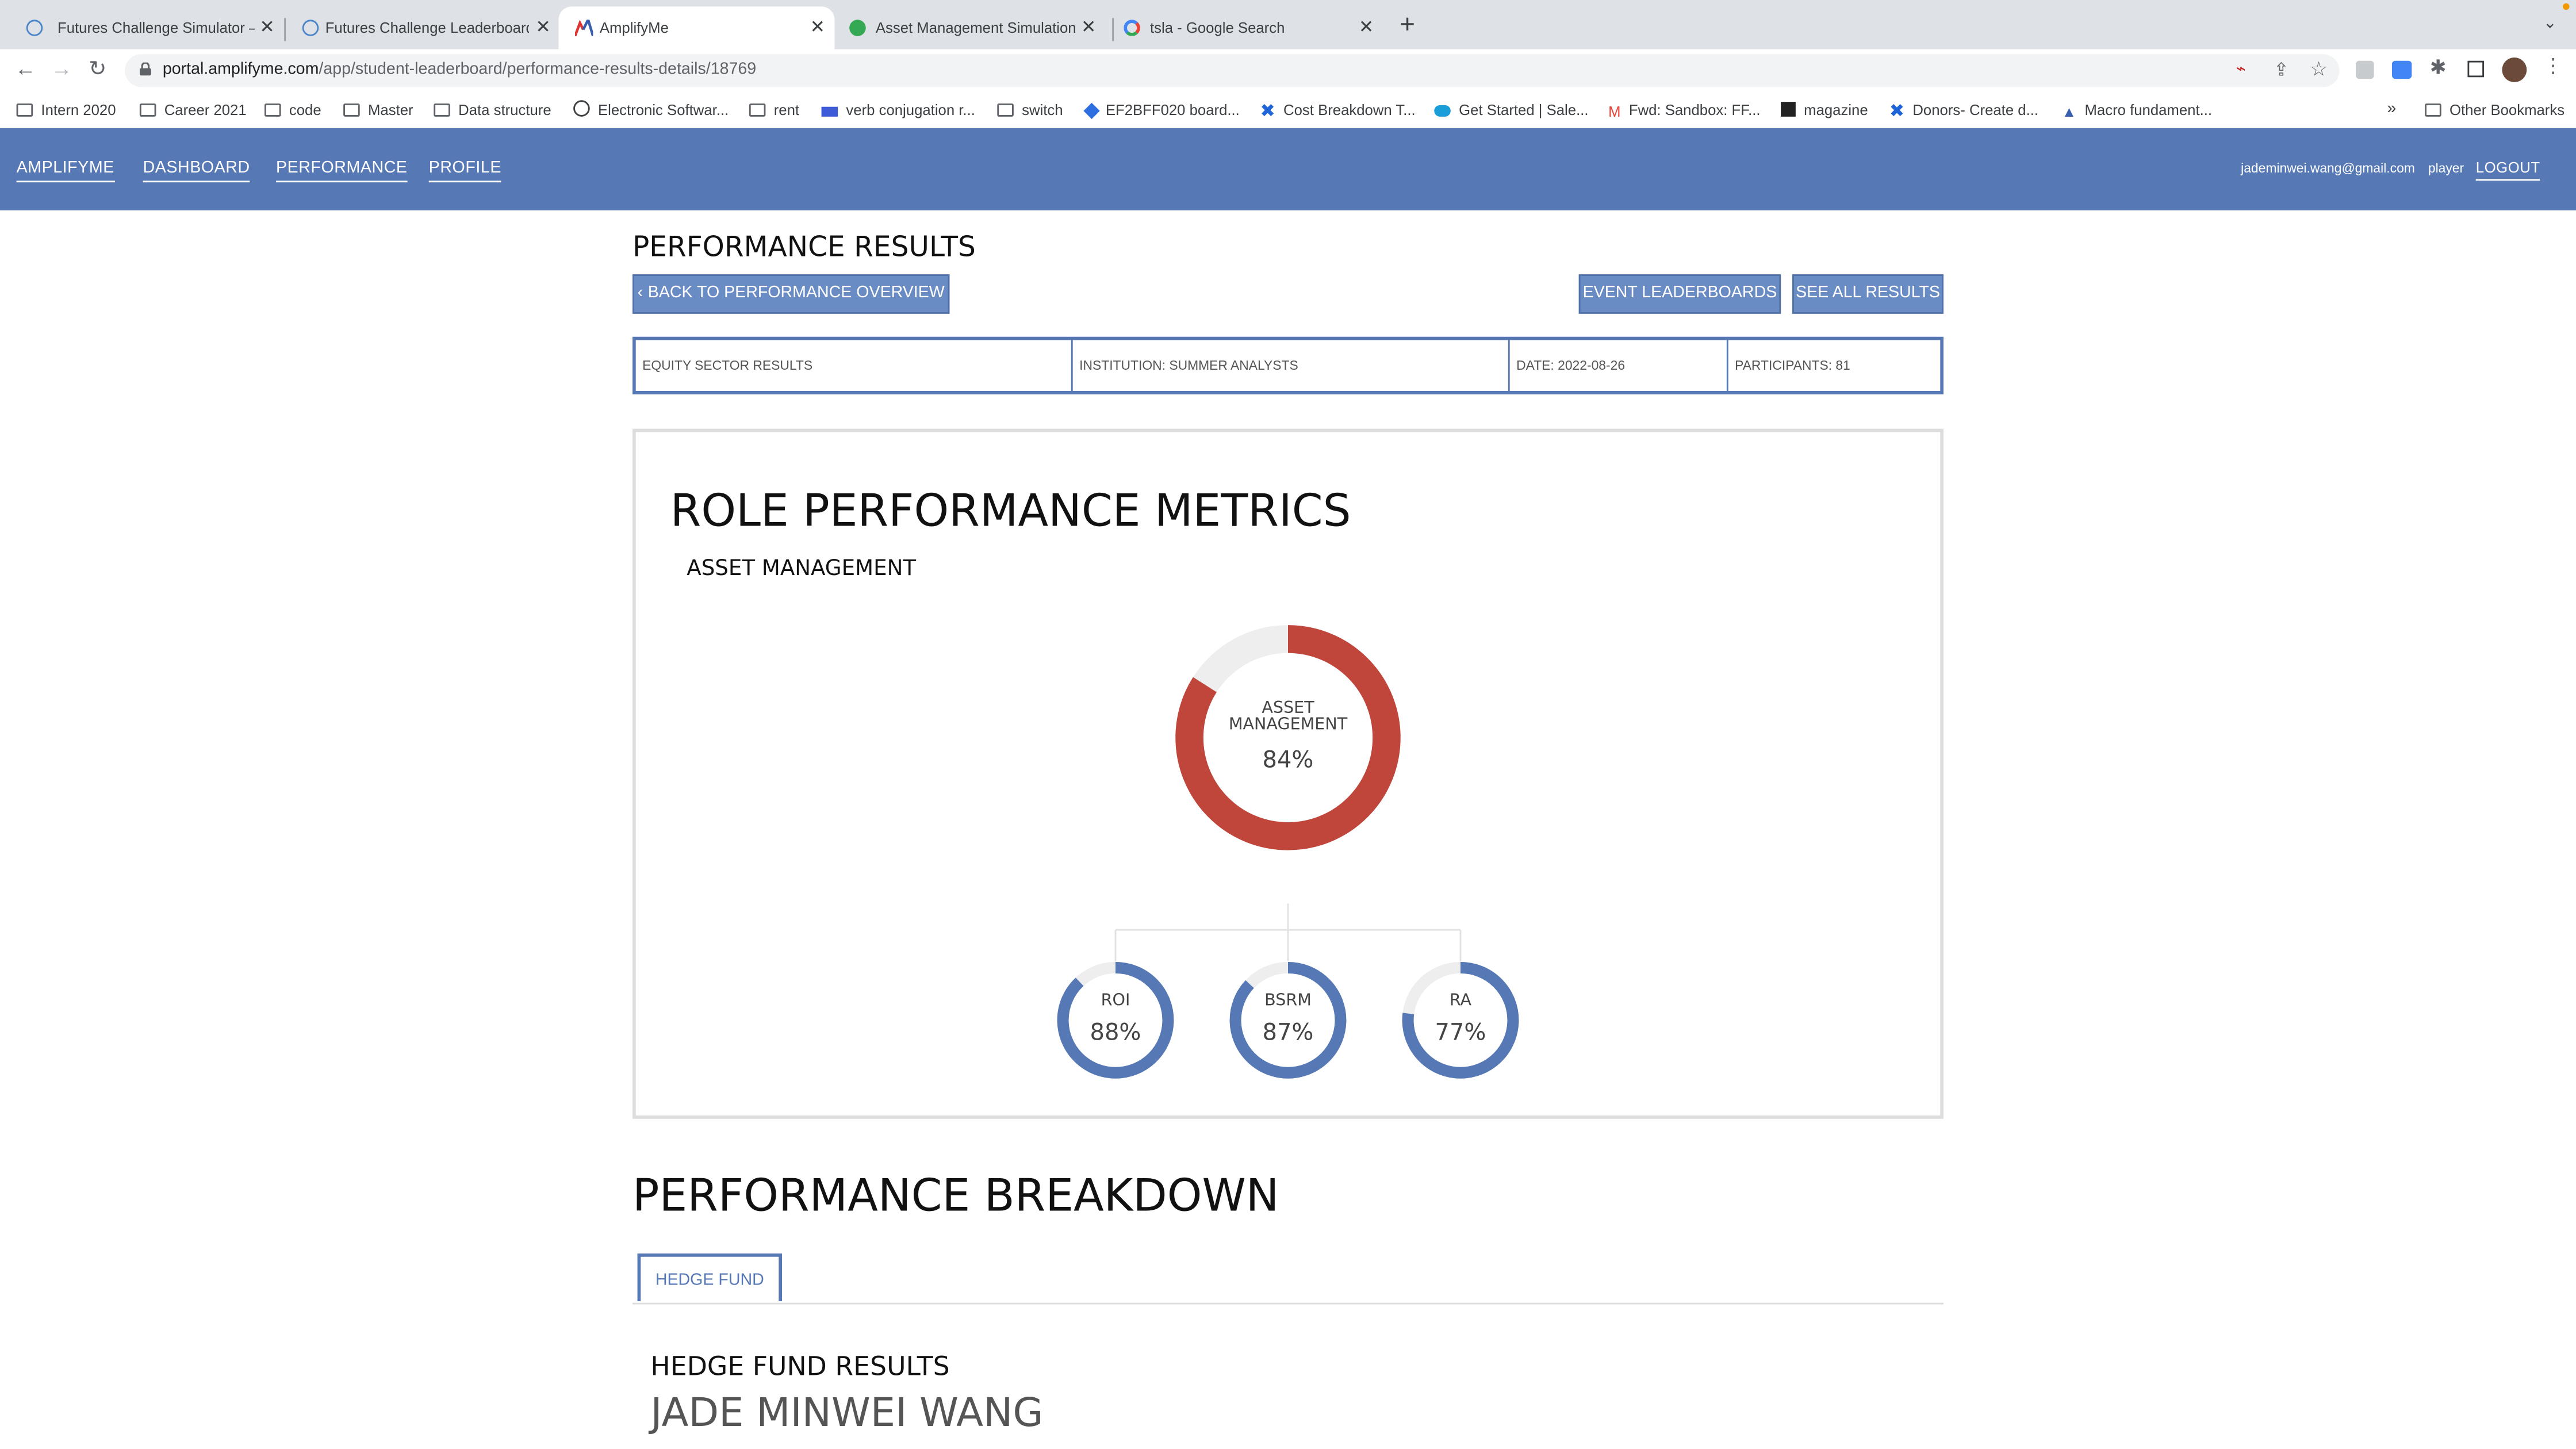 The image size is (2576, 1449). I want to click on results-title: HEDGE FUND RESULTS, so click(800, 1366).